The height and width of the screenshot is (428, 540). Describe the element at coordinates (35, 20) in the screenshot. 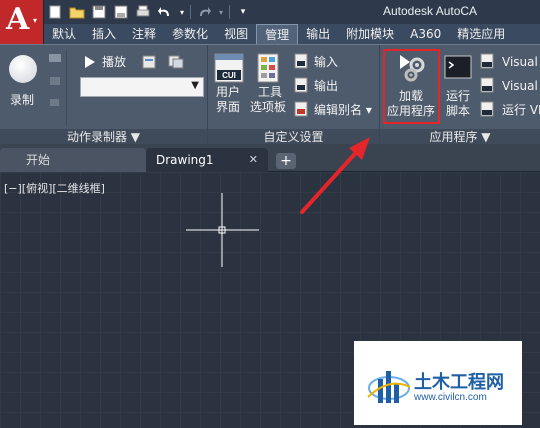

I see `chevron-down-icon: ▾` at that location.